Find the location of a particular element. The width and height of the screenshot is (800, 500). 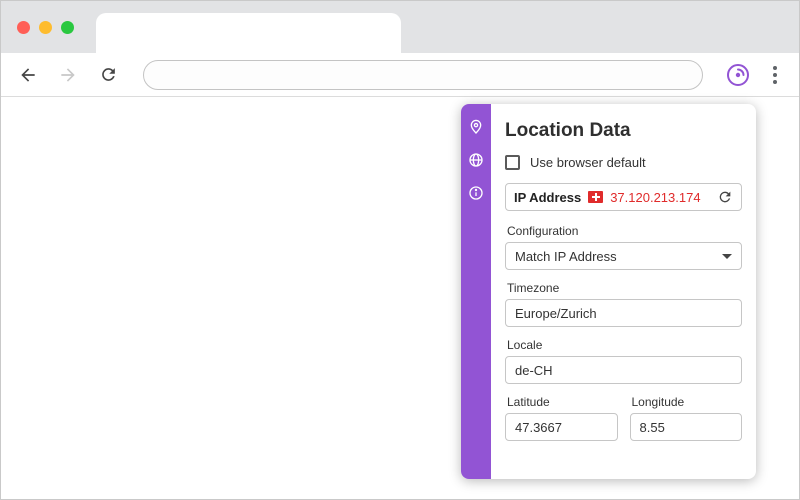

forward-arrow-icon is located at coordinates (68, 74).